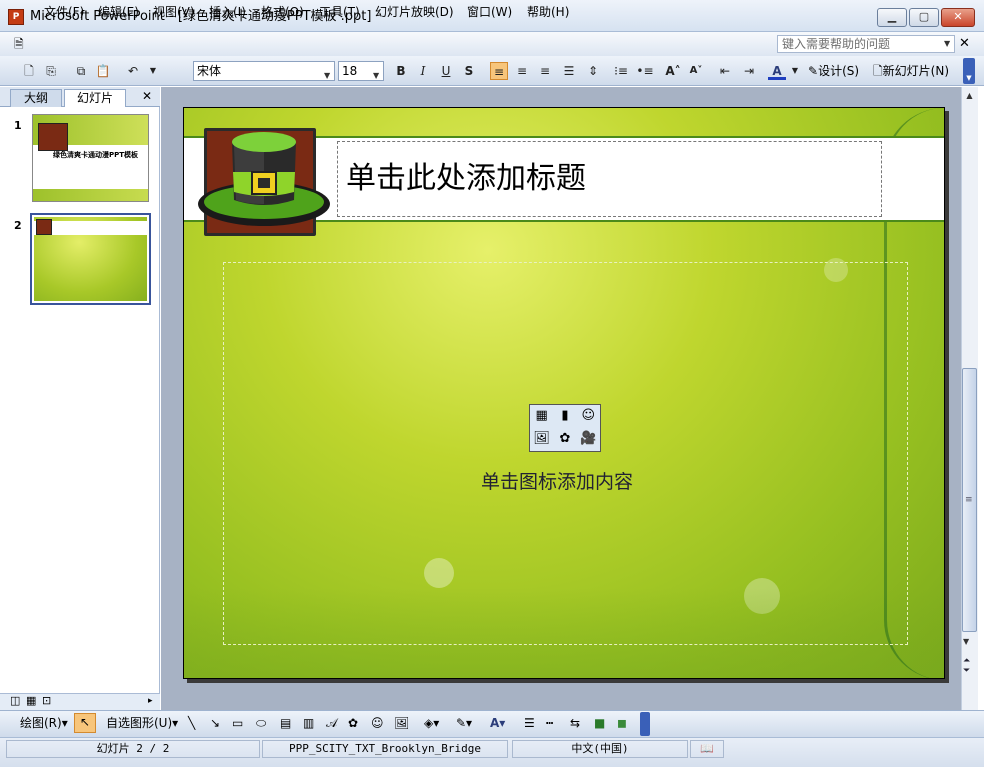  Describe the element at coordinates (588, 439) in the screenshot. I see `insert-media-icon: 🎥` at that location.